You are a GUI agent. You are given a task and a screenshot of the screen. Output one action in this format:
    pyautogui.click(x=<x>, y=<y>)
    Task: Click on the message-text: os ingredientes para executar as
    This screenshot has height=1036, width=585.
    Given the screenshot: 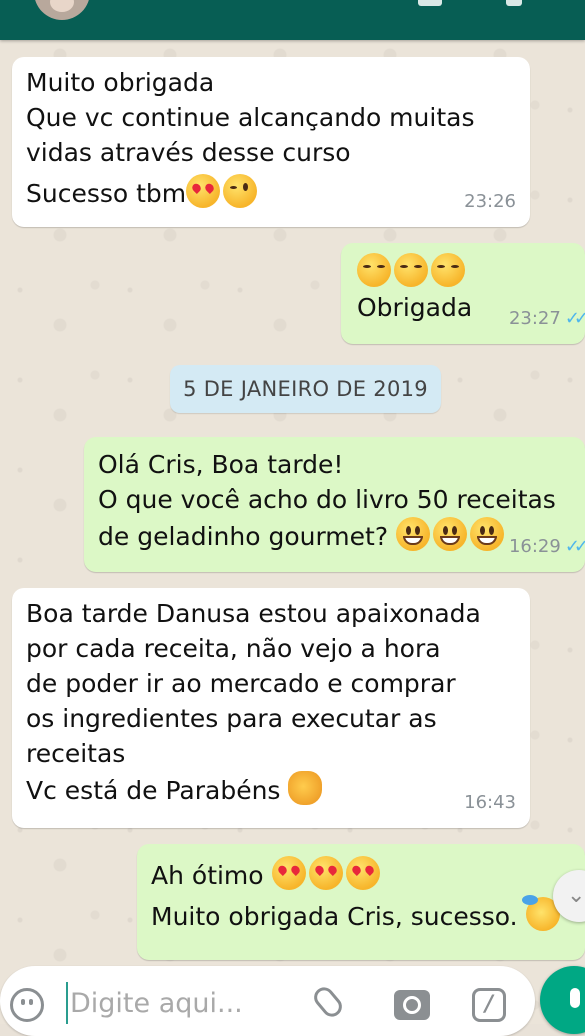 What is the action you would take?
    pyautogui.click(x=231, y=718)
    